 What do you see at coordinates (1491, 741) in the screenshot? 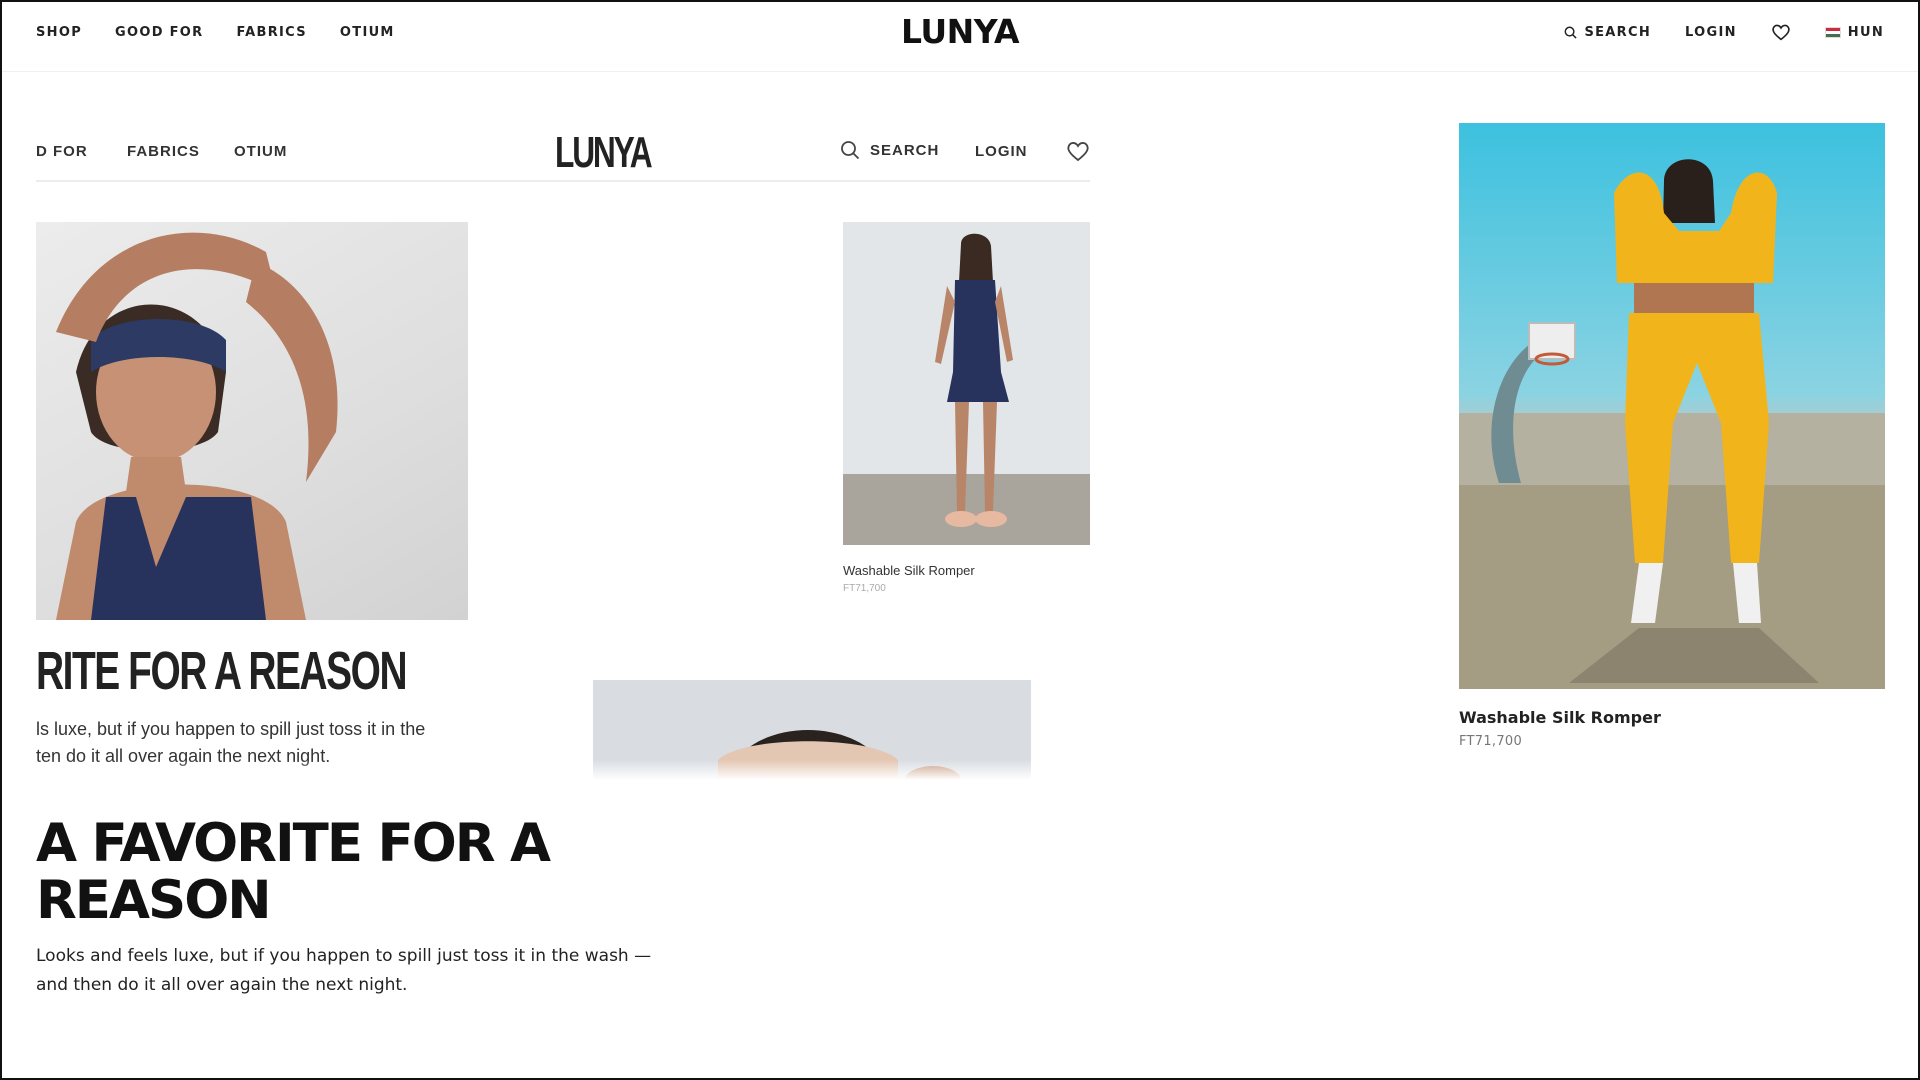
I see `product-price: FT71,700` at bounding box center [1491, 741].